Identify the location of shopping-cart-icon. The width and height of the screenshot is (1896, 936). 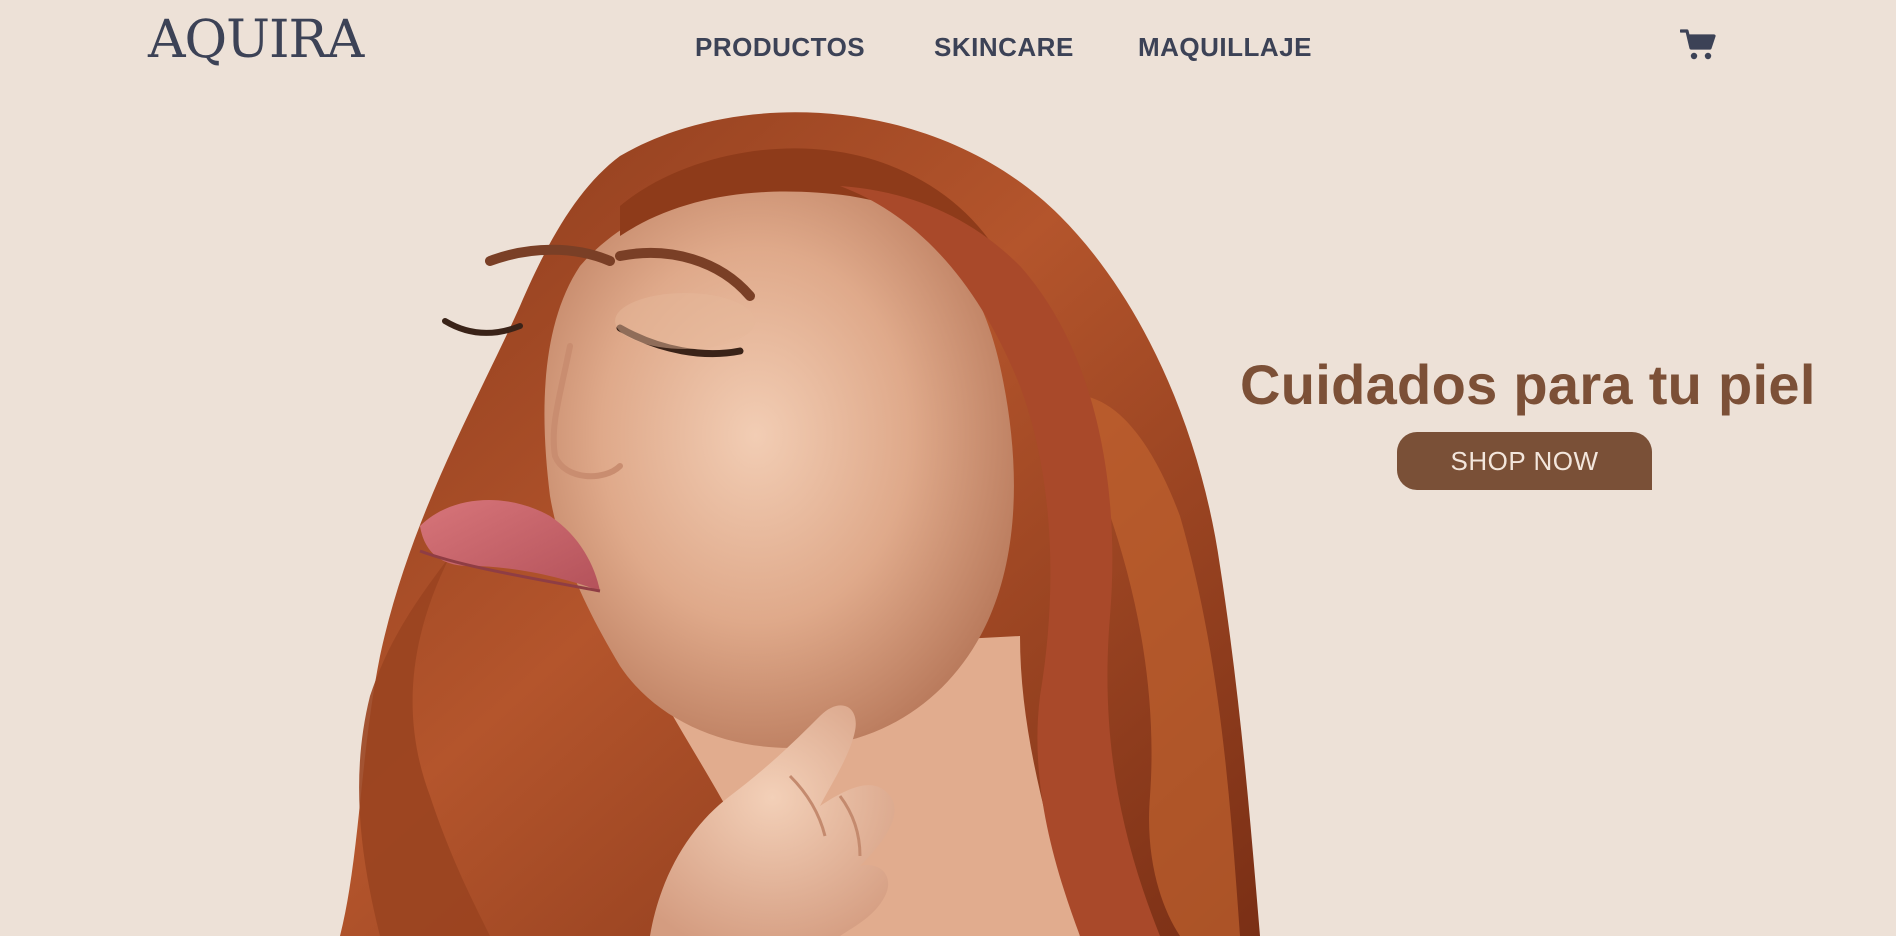
(1697, 45).